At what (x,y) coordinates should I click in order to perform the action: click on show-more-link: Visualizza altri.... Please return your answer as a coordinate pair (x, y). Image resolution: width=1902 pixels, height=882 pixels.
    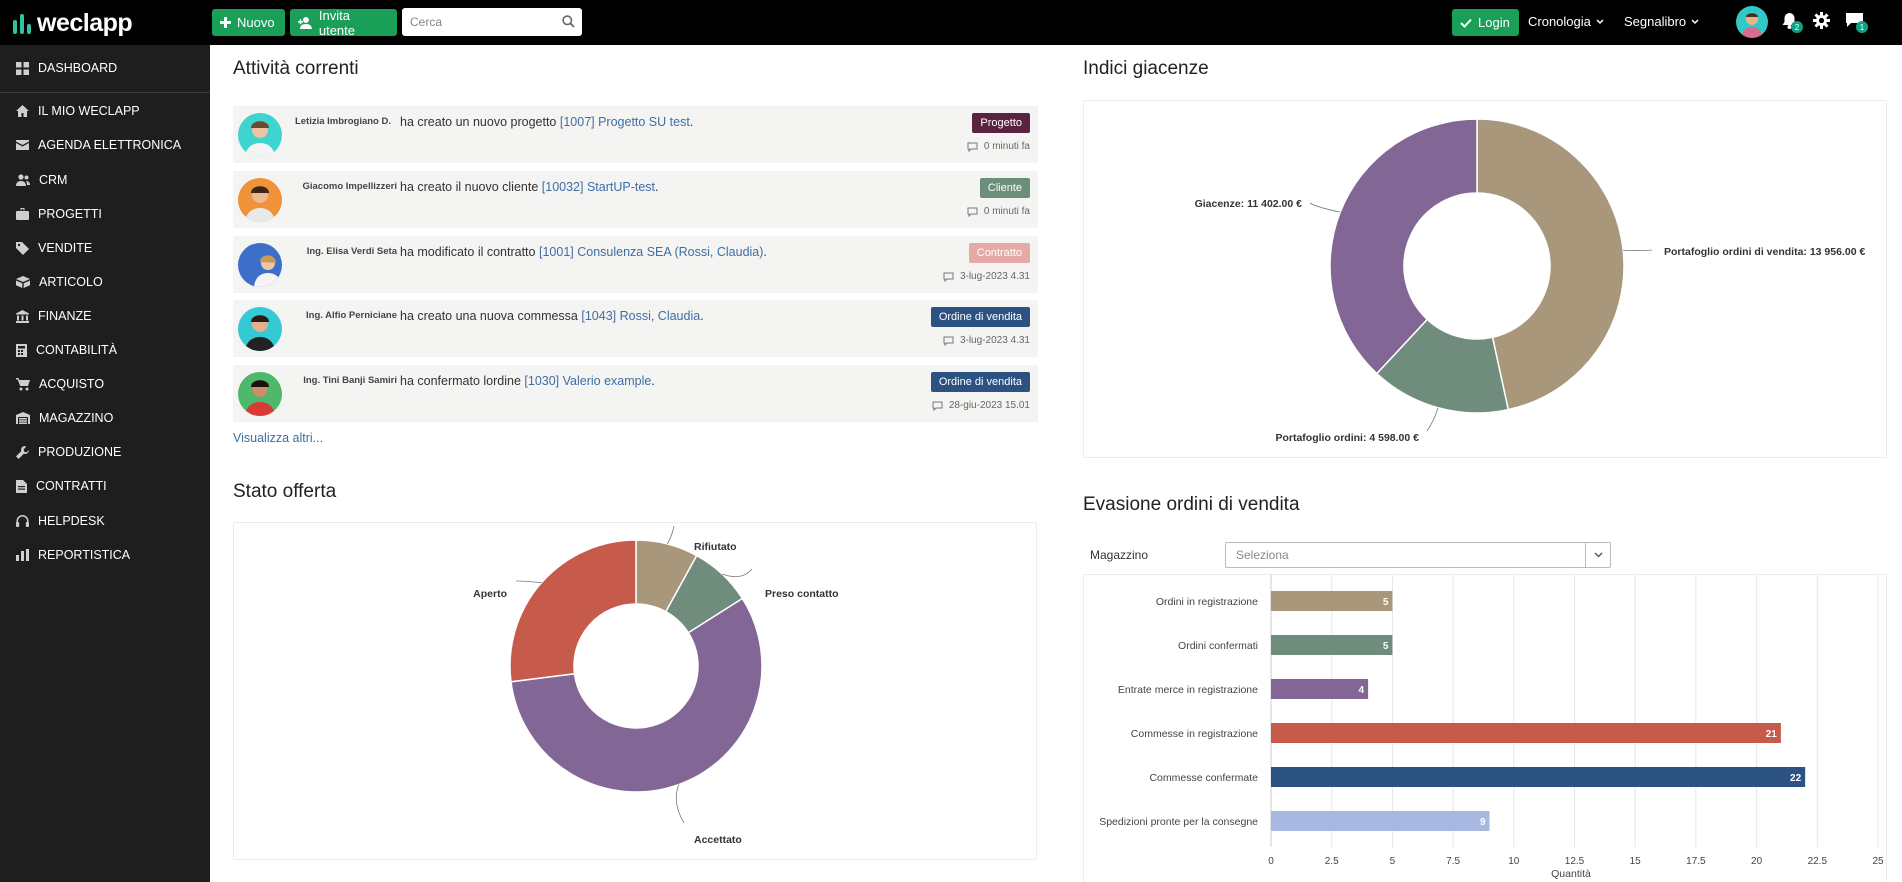
    Looking at the image, I should click on (278, 438).